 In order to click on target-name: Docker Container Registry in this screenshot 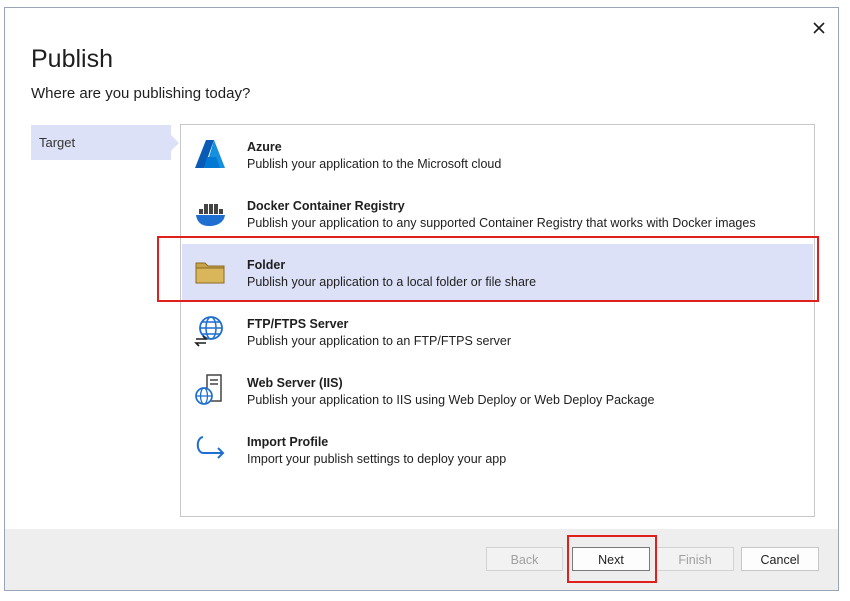, I will do `click(326, 206)`.